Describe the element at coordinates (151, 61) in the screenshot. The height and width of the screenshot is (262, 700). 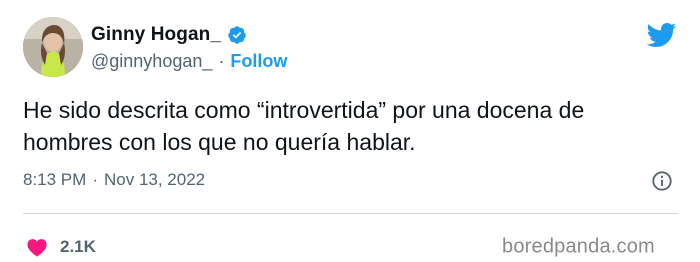
I see `user-handle: @ginnyhogan_` at that location.